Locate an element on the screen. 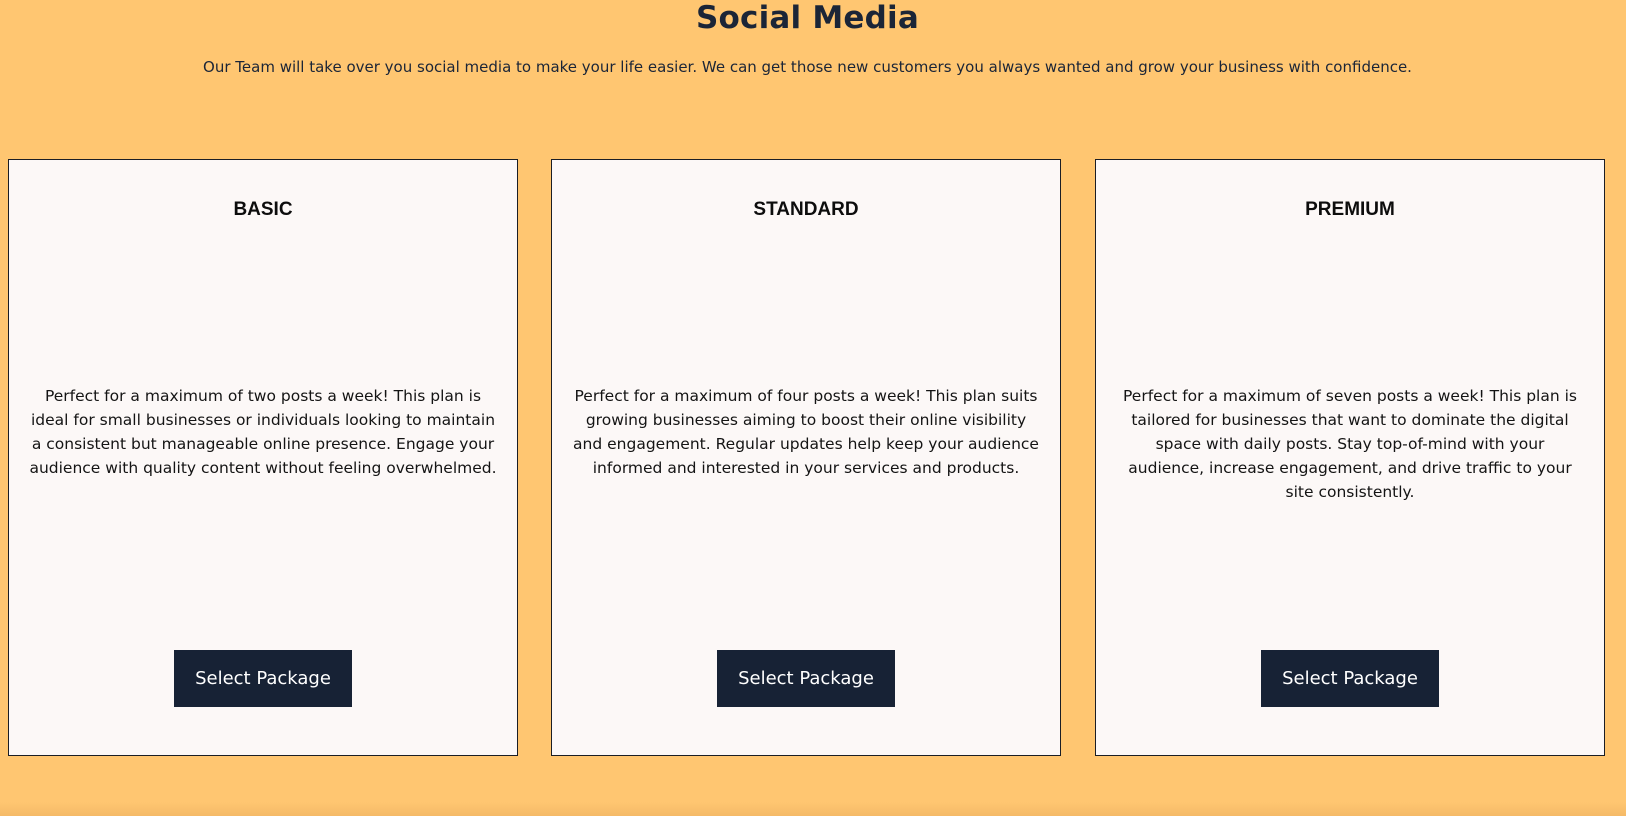  select-package-button-premium: Select Package is located at coordinates (1350, 678).